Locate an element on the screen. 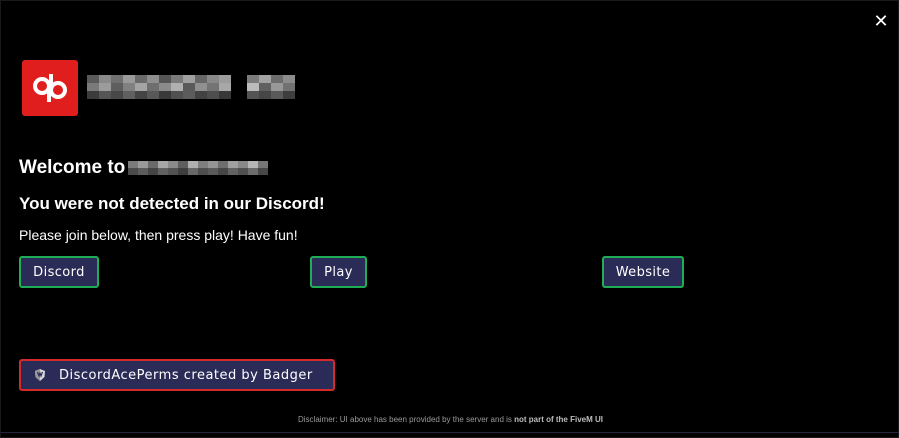 This screenshot has height=438, width=899. qb-logo-icon is located at coordinates (50, 88).